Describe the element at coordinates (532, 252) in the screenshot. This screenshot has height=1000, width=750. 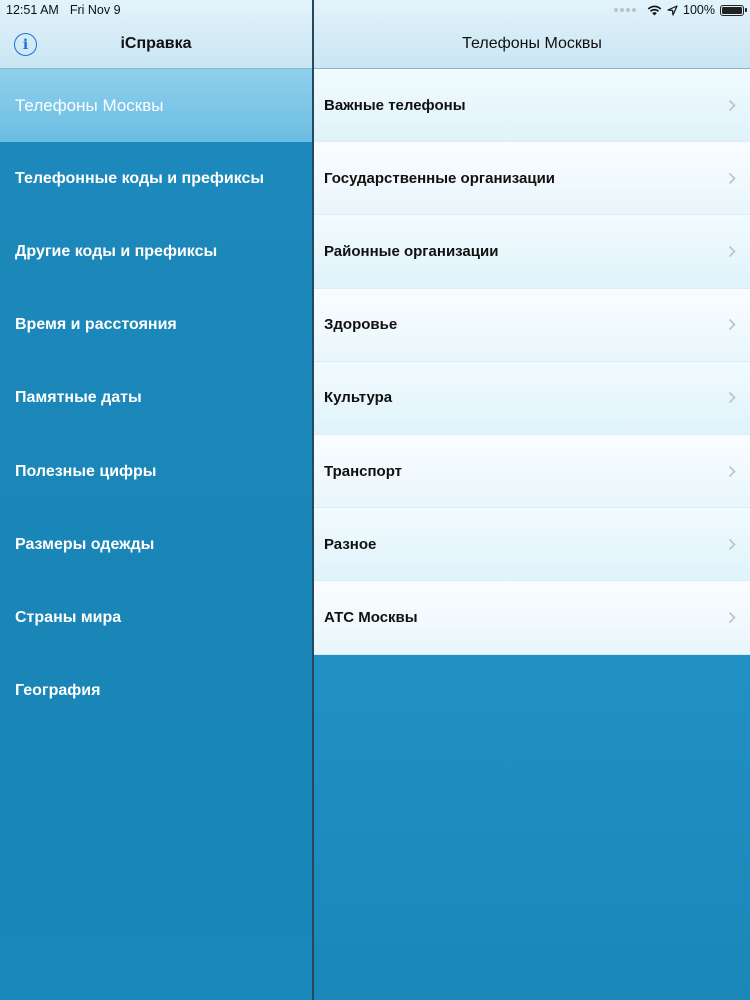
I see `list-item: Районные организации` at that location.